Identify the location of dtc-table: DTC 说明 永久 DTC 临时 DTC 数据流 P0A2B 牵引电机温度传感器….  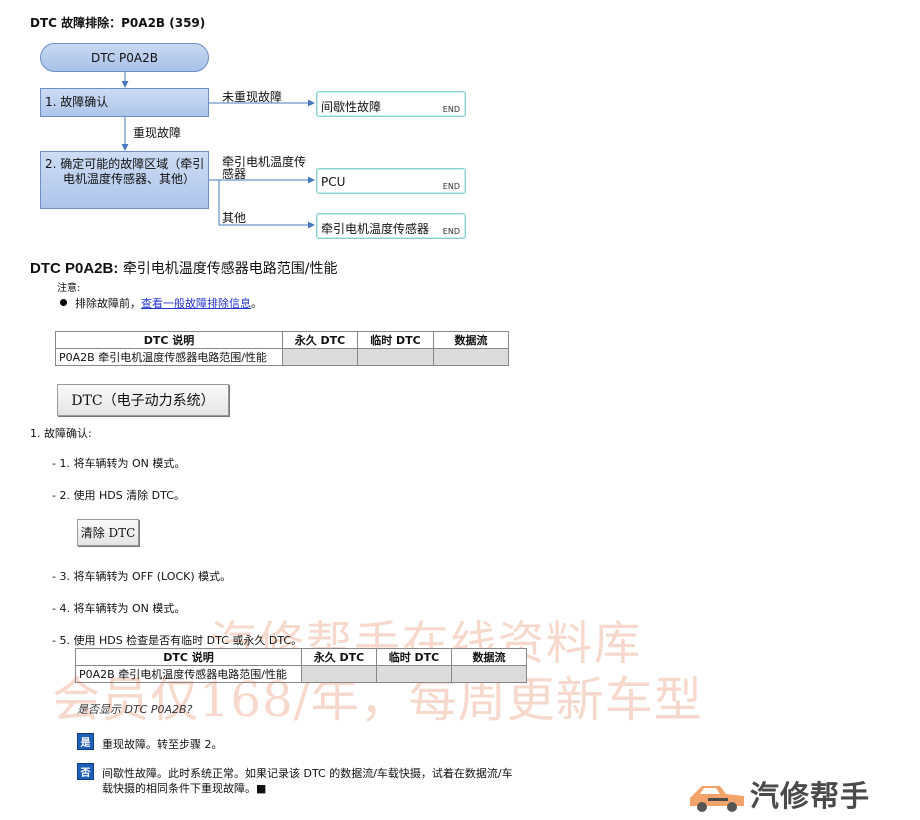
(282, 348).